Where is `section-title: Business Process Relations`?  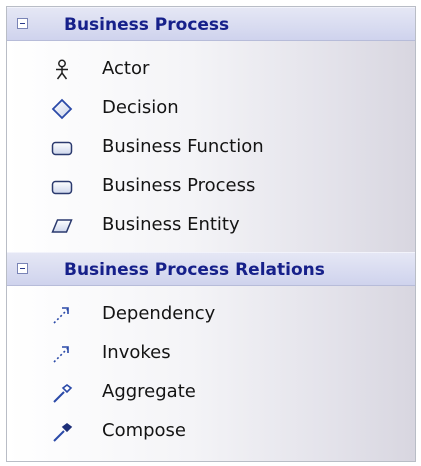
section-title: Business Process Relations is located at coordinates (194, 270).